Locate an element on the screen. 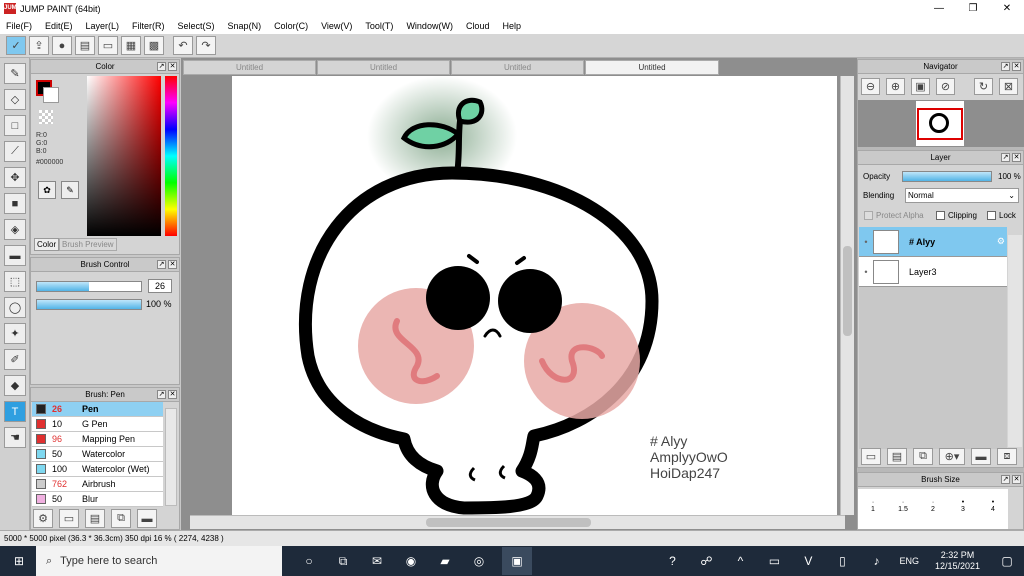 The width and height of the screenshot is (1024, 576). help-icon: ? is located at coordinates (672, 561).